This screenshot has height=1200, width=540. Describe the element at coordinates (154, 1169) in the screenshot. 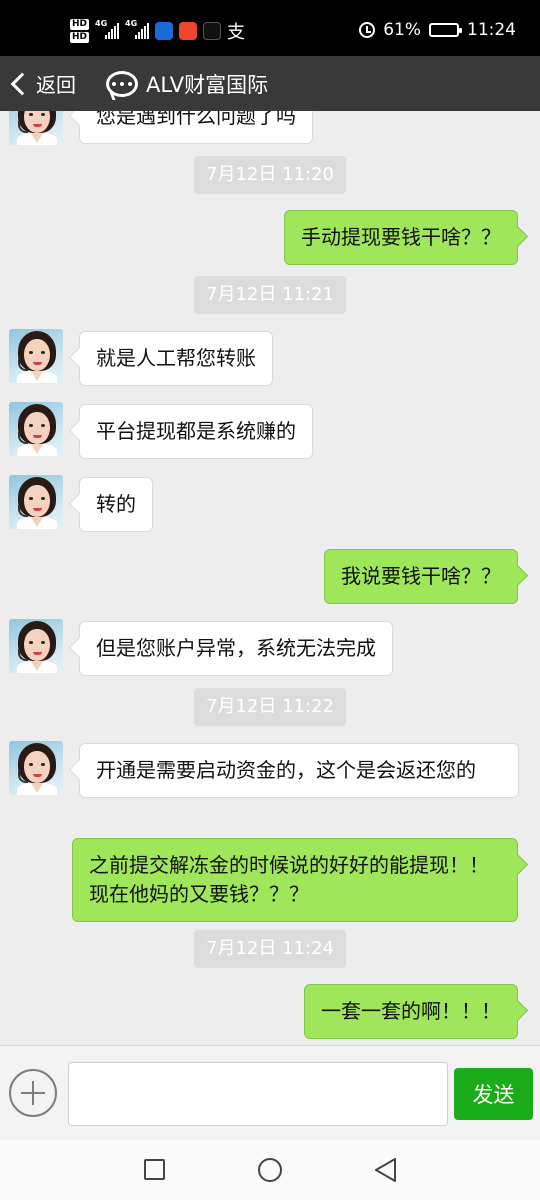

I see `recent-apps-button` at that location.